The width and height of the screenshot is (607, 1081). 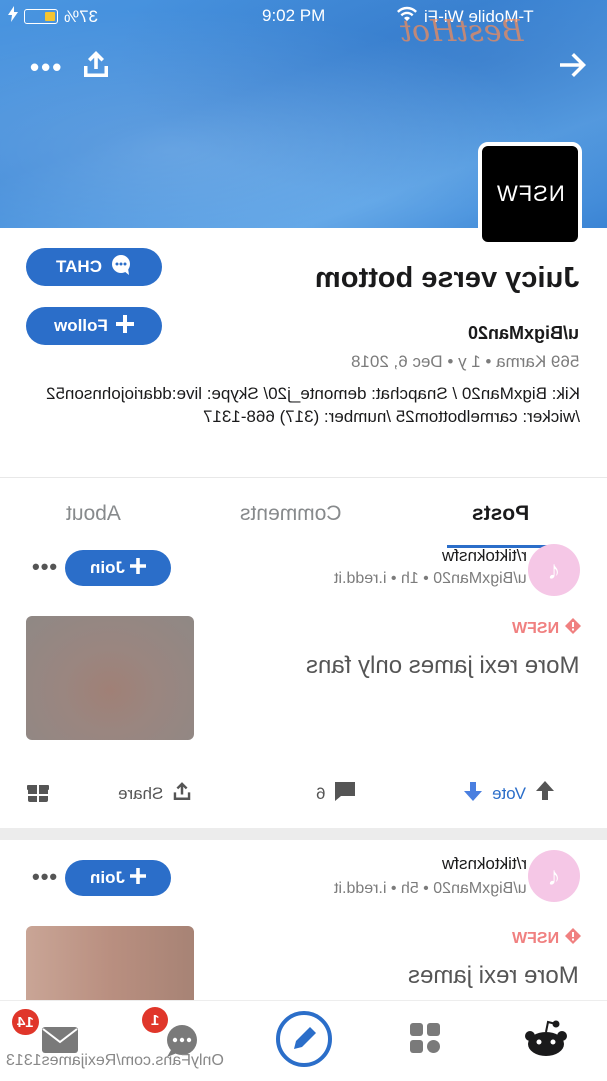 What do you see at coordinates (304, 1041) in the screenshot?
I see `create-post-icon` at bounding box center [304, 1041].